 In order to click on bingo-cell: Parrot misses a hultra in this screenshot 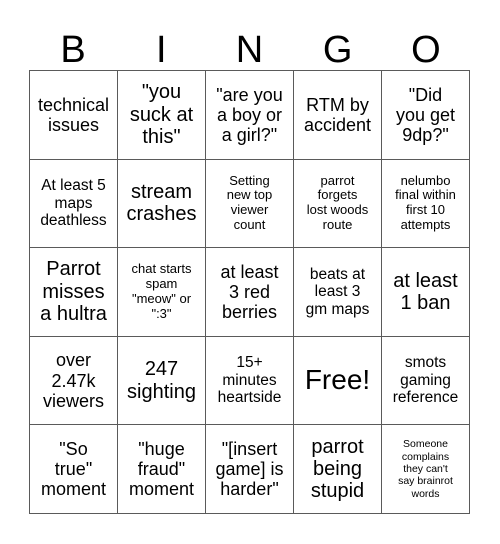, I will do `click(74, 292)`.